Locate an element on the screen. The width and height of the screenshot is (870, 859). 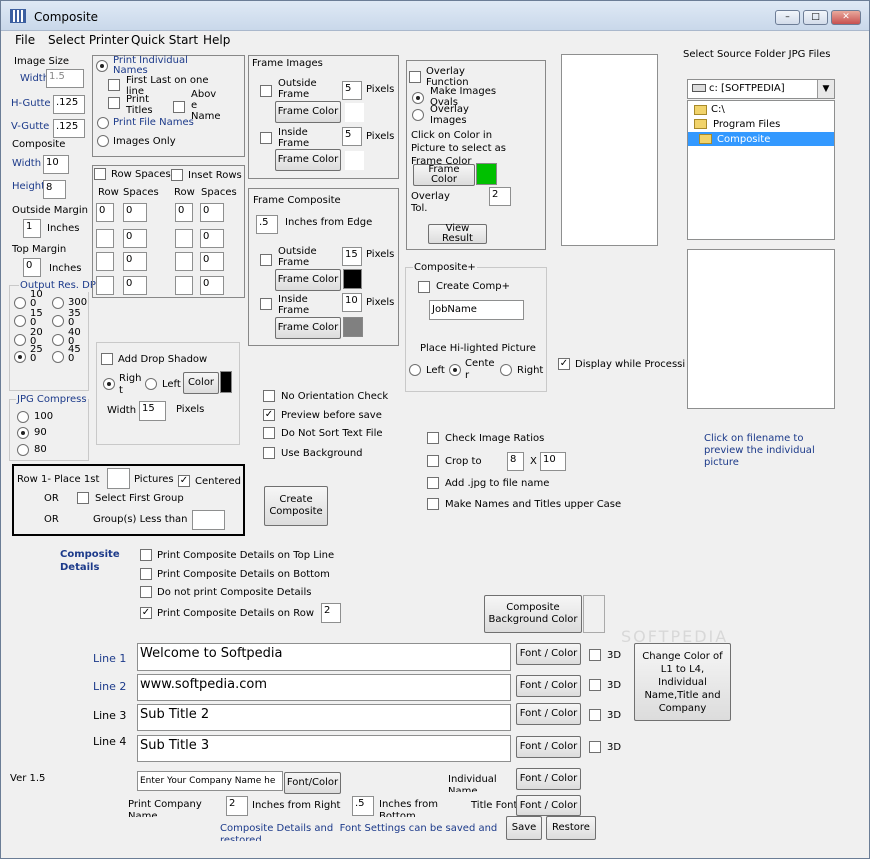
line1-font-color-button: Font / Color is located at coordinates (548, 654).